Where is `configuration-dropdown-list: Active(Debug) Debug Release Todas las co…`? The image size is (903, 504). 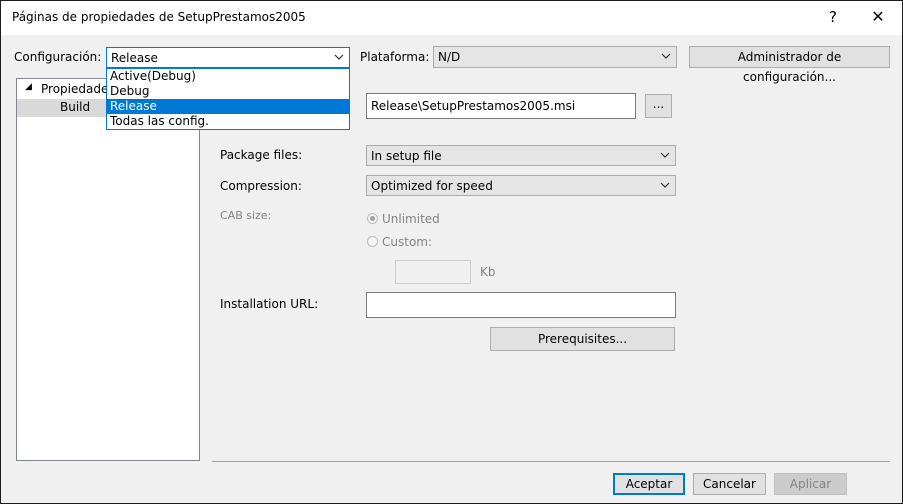 configuration-dropdown-list: Active(Debug) Debug Release Todas las co… is located at coordinates (228, 99).